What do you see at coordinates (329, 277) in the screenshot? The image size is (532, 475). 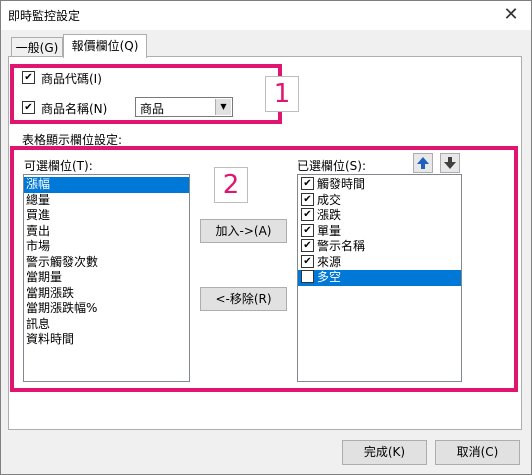 I see `selected-field-label: 多空` at bounding box center [329, 277].